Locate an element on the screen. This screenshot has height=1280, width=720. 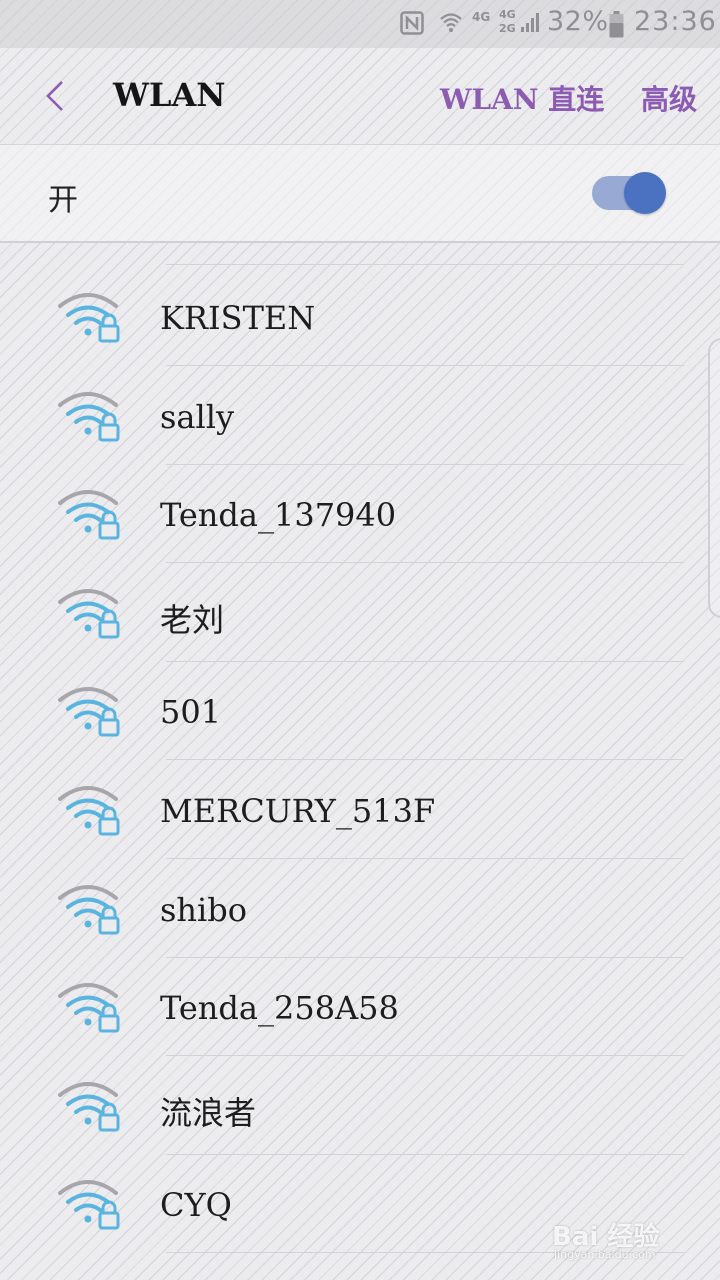
network-ssid: 流浪者 is located at coordinates (208, 1112).